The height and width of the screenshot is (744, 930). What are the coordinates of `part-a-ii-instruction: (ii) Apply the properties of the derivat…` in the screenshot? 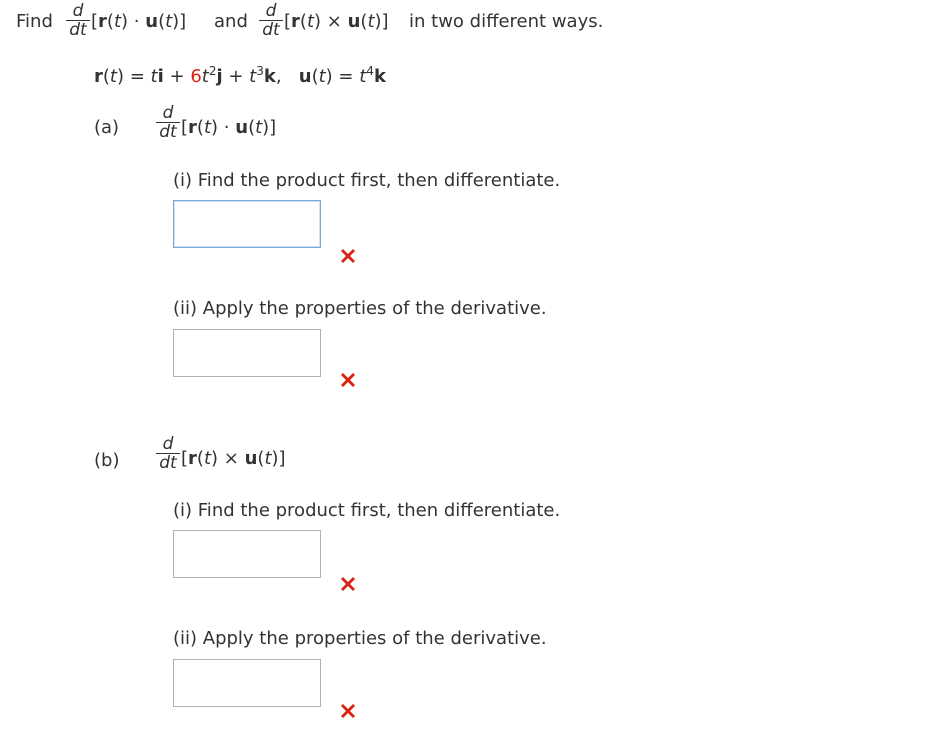 It's located at (360, 308).